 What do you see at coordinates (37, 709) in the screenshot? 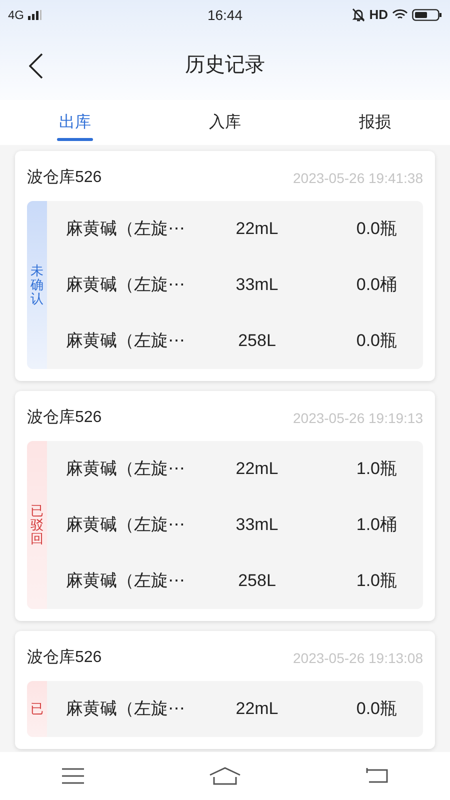
I see `status-label: 已` at bounding box center [37, 709].